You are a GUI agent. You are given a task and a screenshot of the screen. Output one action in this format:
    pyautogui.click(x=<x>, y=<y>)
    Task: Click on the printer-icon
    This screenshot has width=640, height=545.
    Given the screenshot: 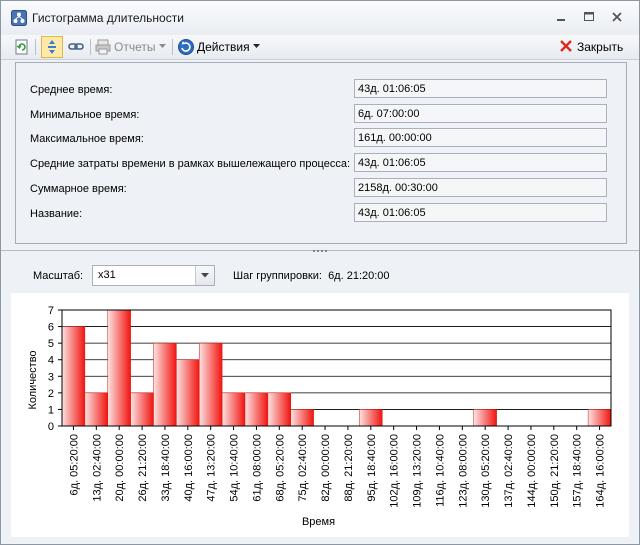 What is the action you would take?
    pyautogui.click(x=103, y=47)
    